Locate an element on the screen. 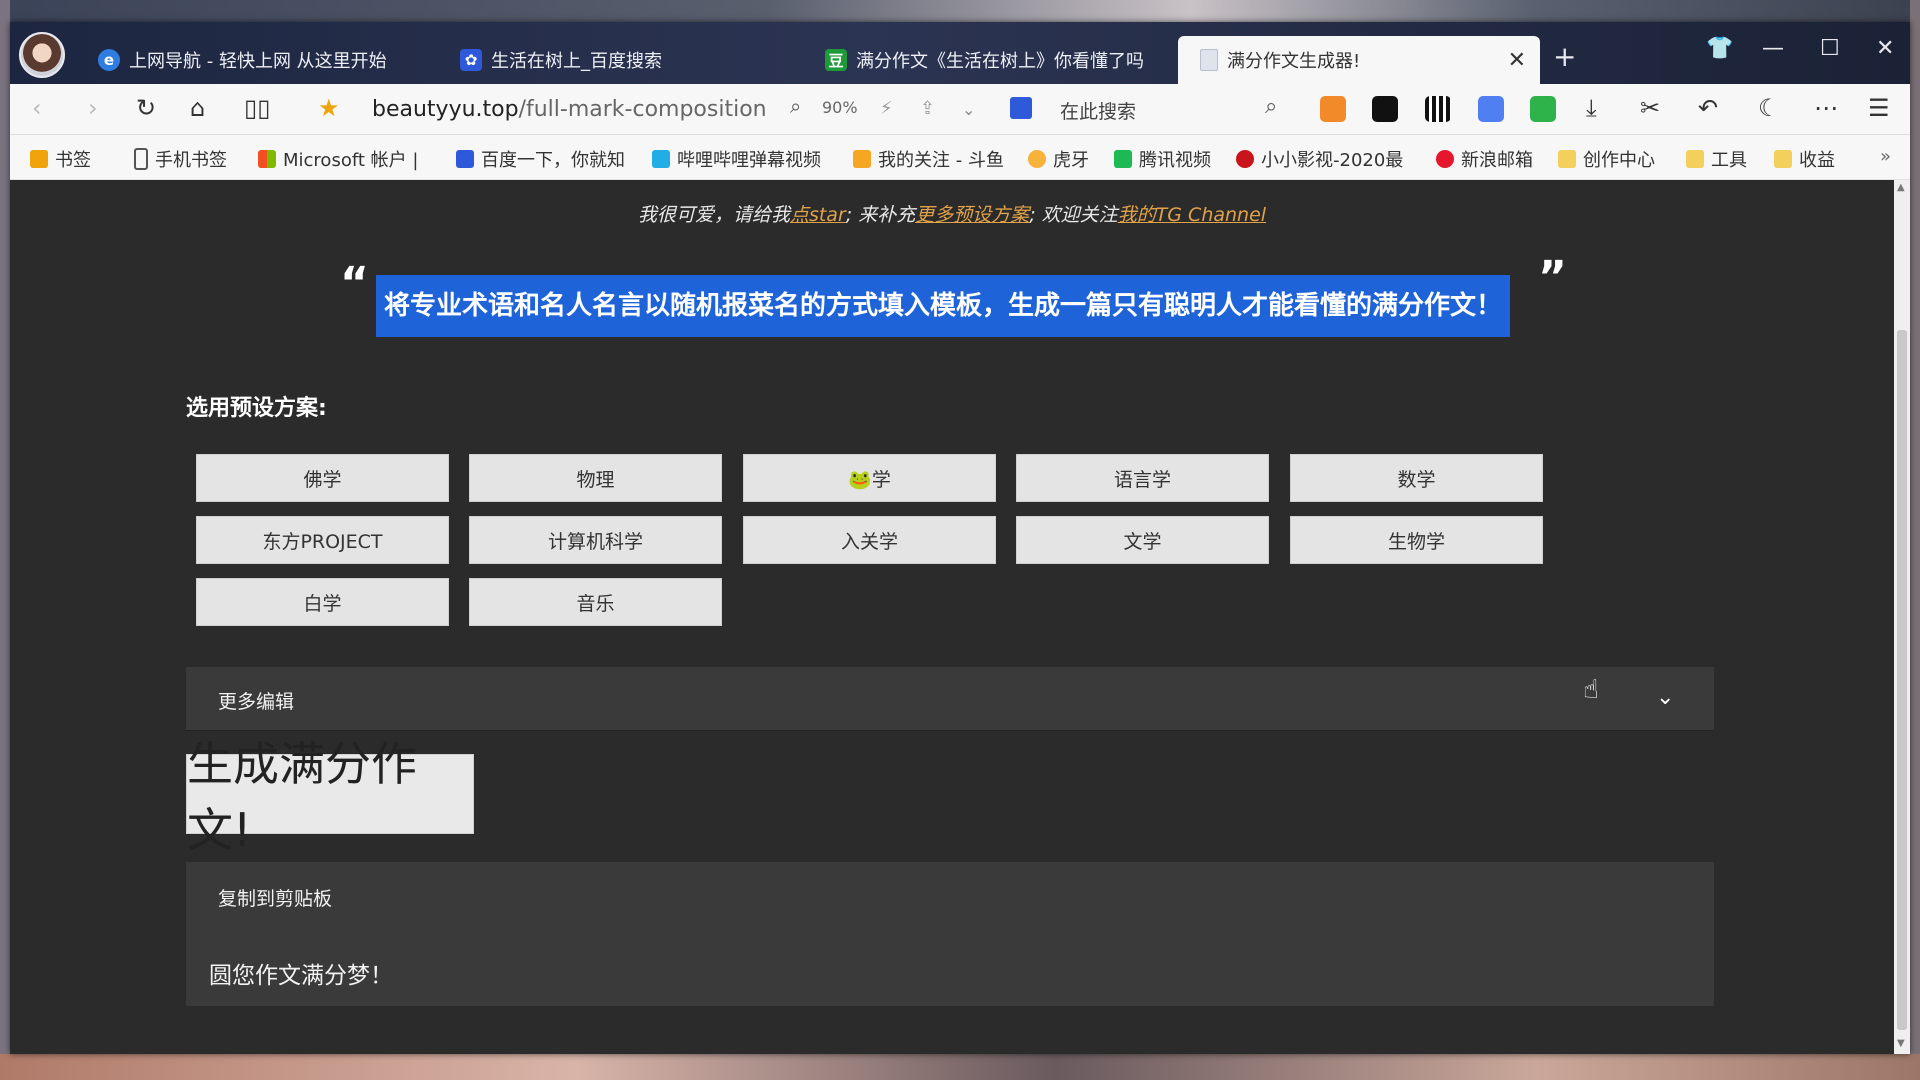 This screenshot has width=1920, height=1080. zoom-level: 90% is located at coordinates (840, 107).